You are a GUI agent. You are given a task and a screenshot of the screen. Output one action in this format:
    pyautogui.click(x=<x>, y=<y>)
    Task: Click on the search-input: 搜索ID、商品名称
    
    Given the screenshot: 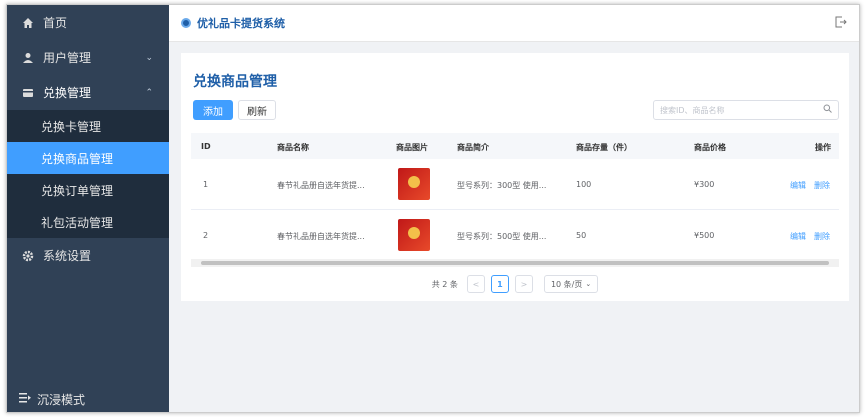 What is the action you would take?
    pyautogui.click(x=746, y=110)
    